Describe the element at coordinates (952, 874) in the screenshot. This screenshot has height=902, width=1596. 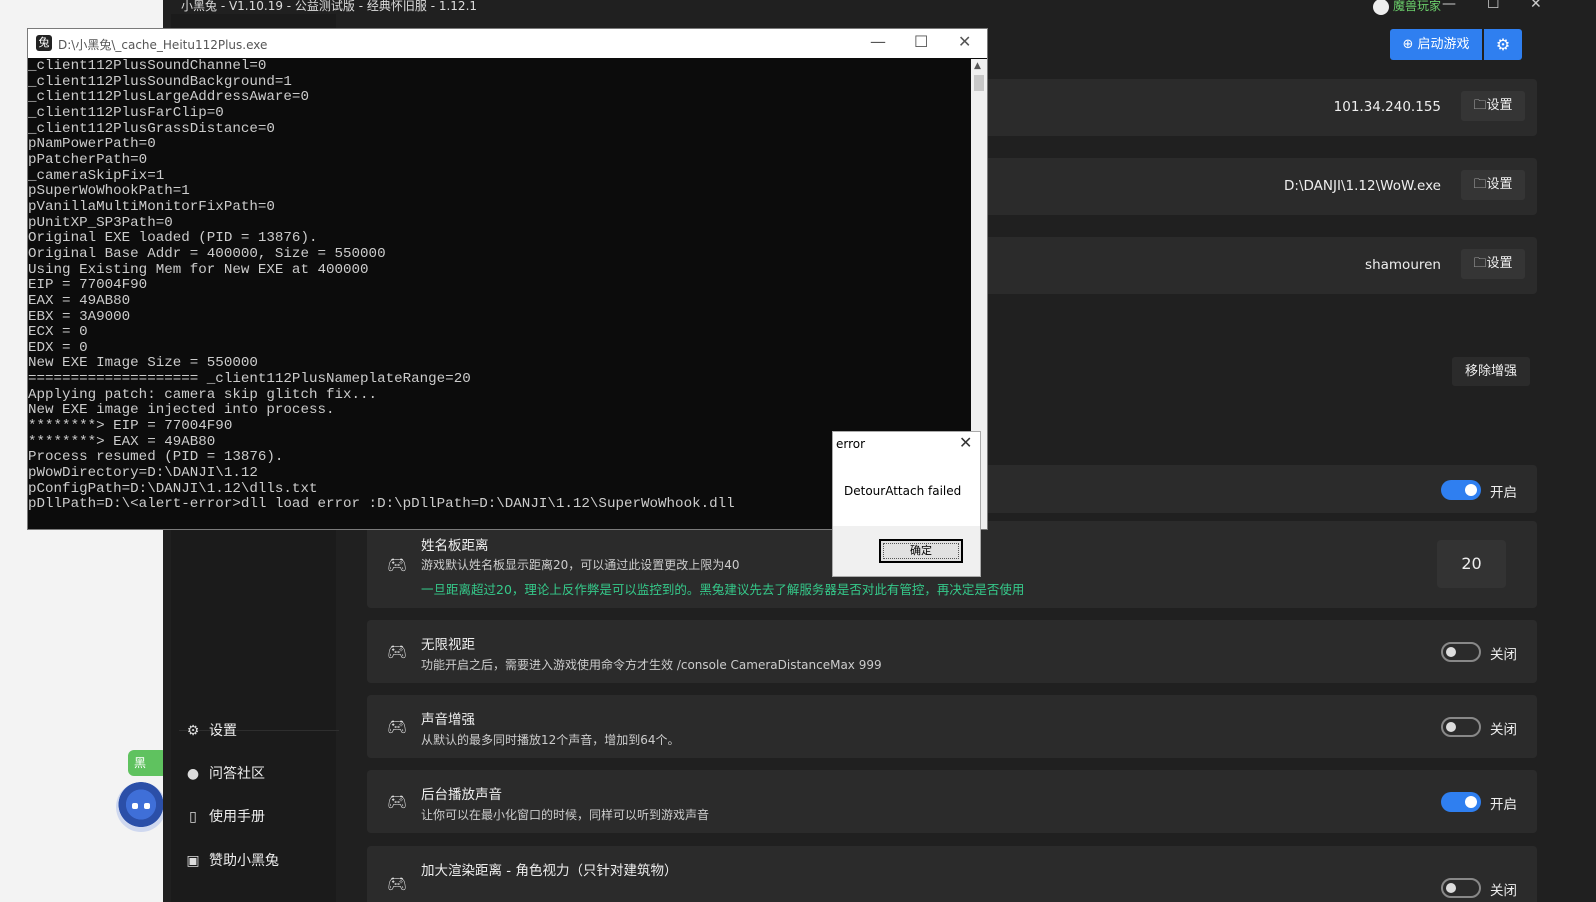
I see `render-distance-card: 🎮︎ 加大渲染距离 - 角色视力（只针对建筑物） 关闭` at that location.